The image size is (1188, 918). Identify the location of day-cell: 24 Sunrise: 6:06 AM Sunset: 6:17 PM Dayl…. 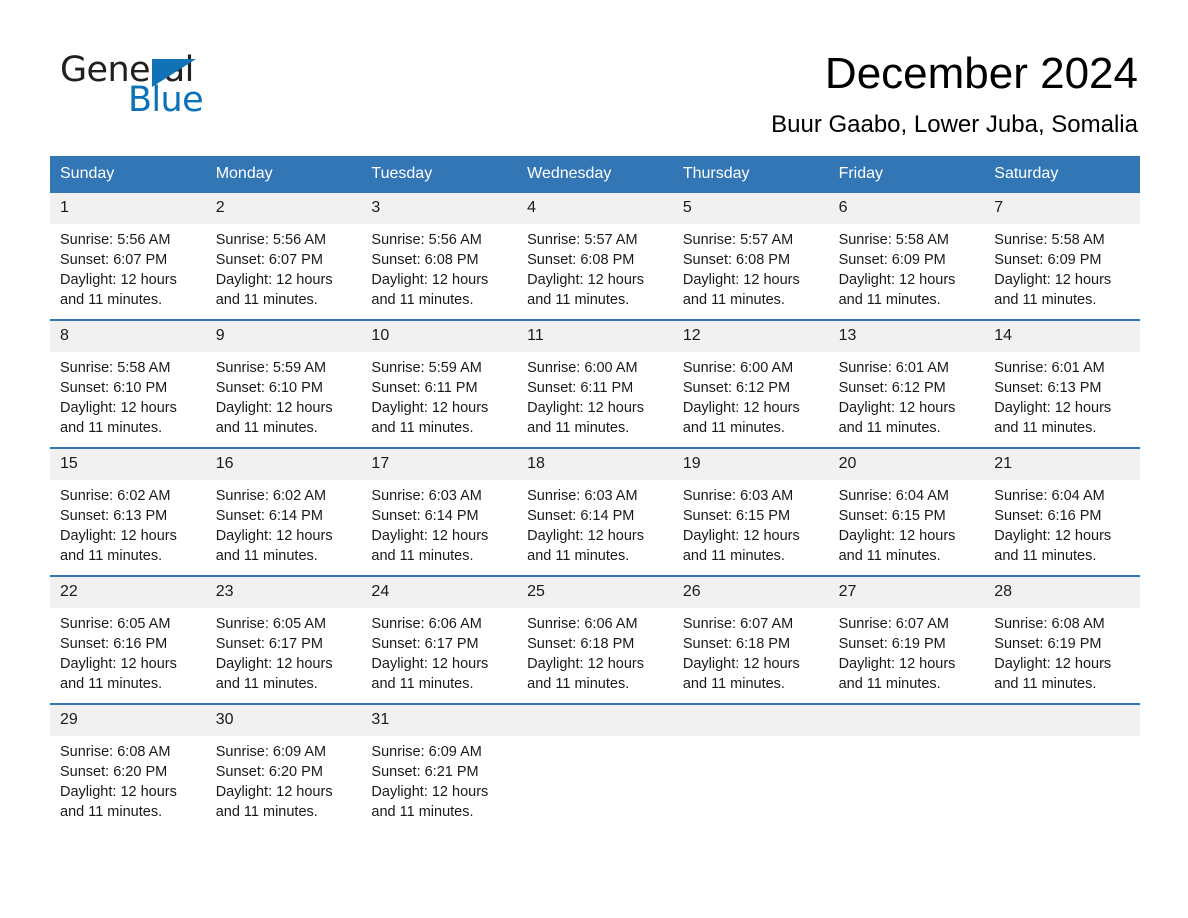
(439, 635).